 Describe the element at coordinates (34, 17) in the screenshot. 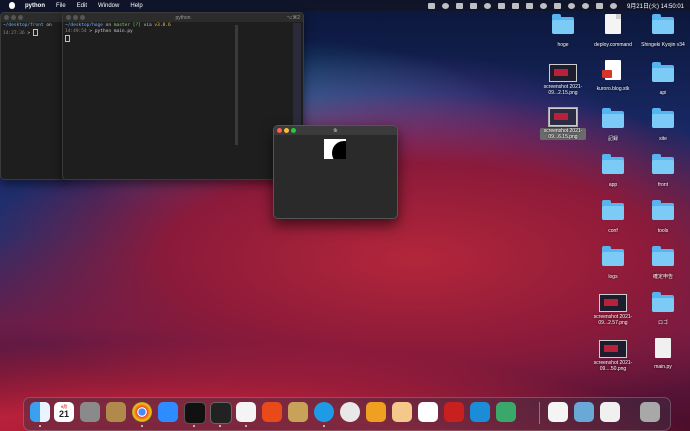

I see `terminal-titlebar` at that location.